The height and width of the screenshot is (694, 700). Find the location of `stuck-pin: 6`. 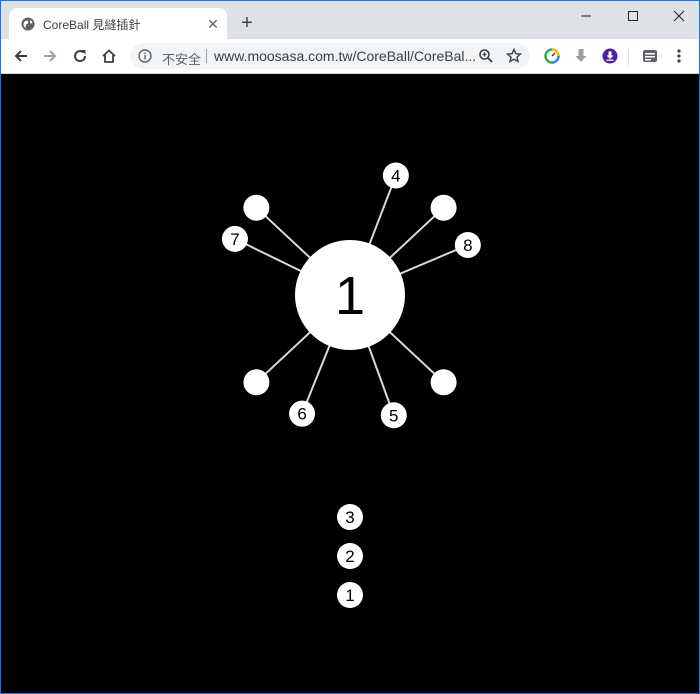

stuck-pin: 6 is located at coordinates (302, 413).